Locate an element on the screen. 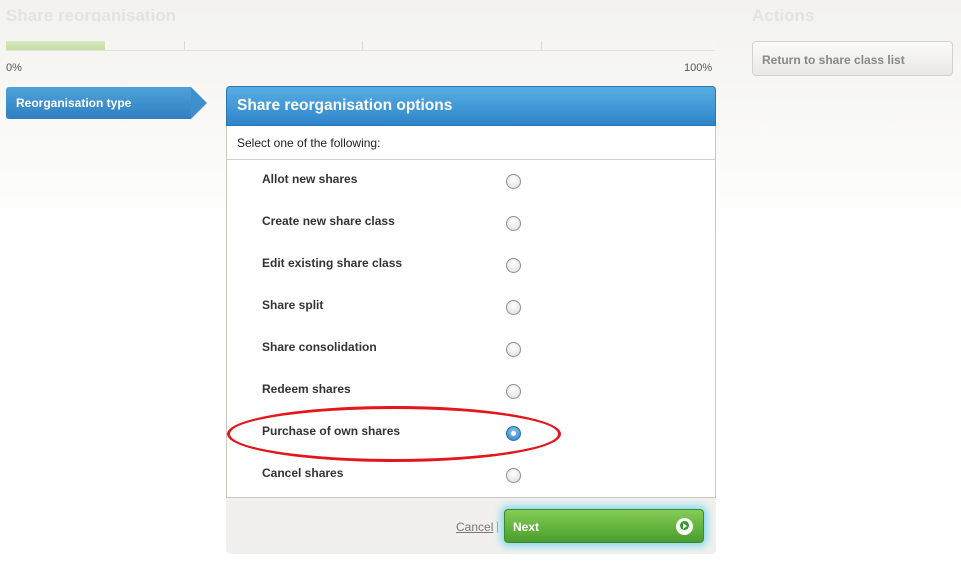  progress-bar is located at coordinates (360, 46).